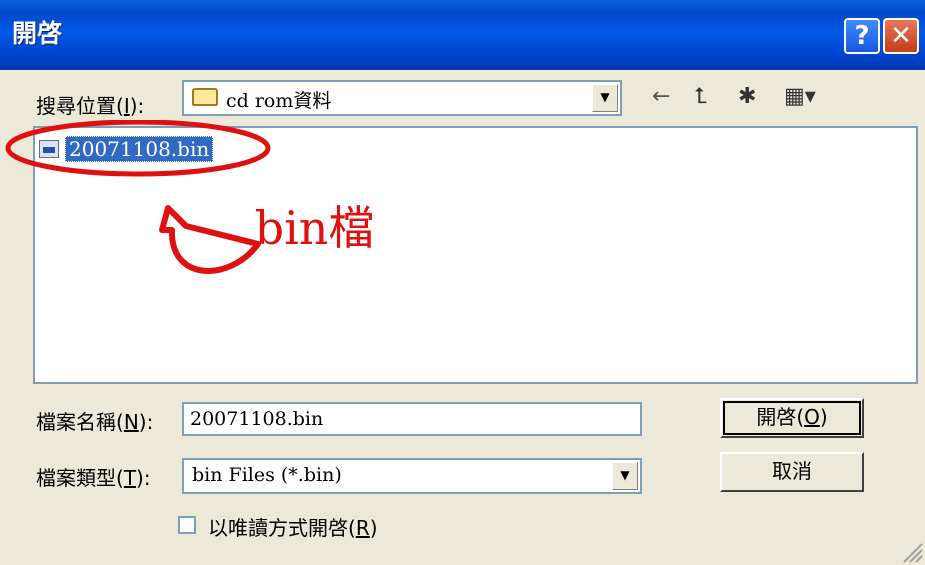  What do you see at coordinates (747, 96) in the screenshot?
I see `new-folder-icon: ✱` at bounding box center [747, 96].